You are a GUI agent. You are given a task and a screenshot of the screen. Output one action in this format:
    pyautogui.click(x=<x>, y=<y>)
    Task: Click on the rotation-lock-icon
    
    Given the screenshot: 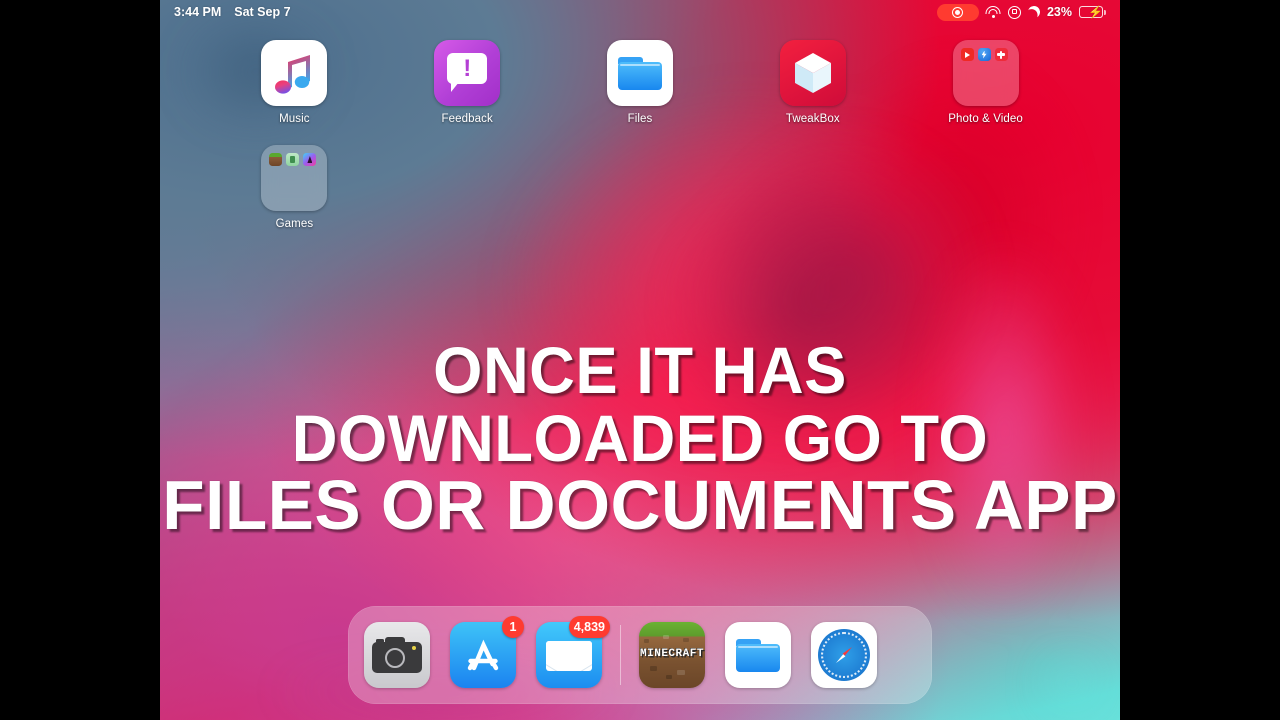 What is the action you would take?
    pyautogui.click(x=1014, y=12)
    